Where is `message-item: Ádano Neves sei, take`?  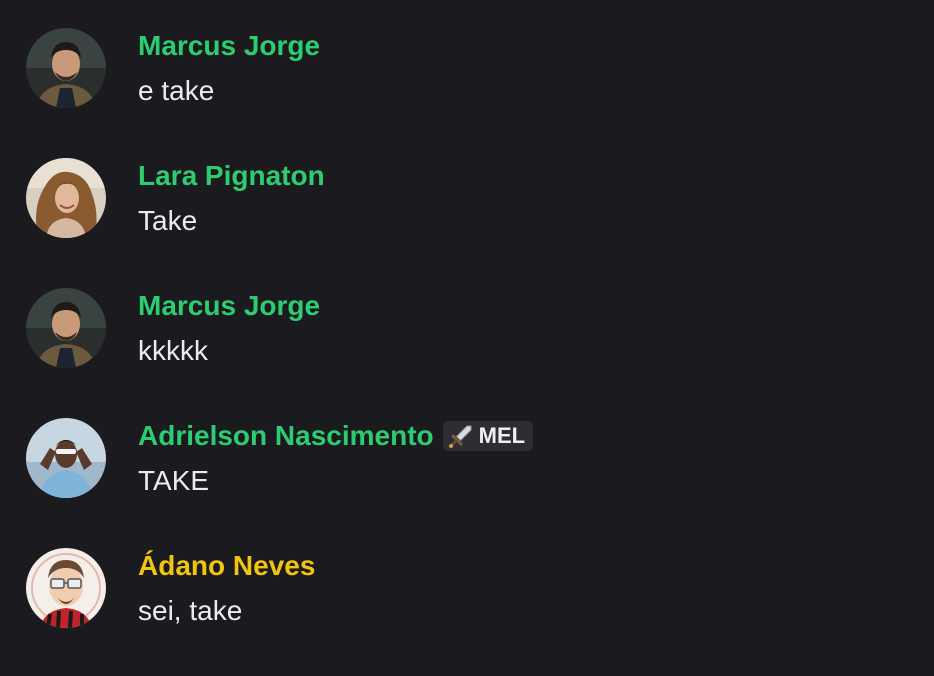 message-item: Ádano Neves sei, take is located at coordinates (467, 598).